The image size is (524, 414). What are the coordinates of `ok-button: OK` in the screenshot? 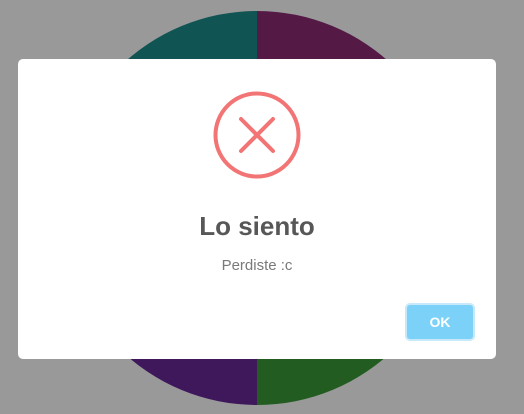 It's located at (440, 322).